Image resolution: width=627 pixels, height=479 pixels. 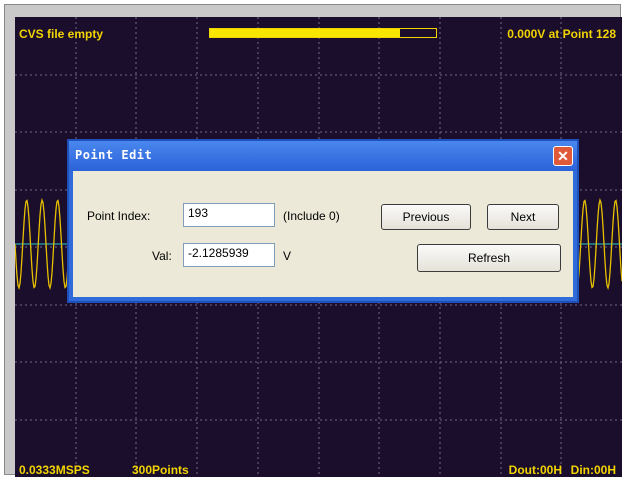 I want to click on progress-bar, so click(x=323, y=33).